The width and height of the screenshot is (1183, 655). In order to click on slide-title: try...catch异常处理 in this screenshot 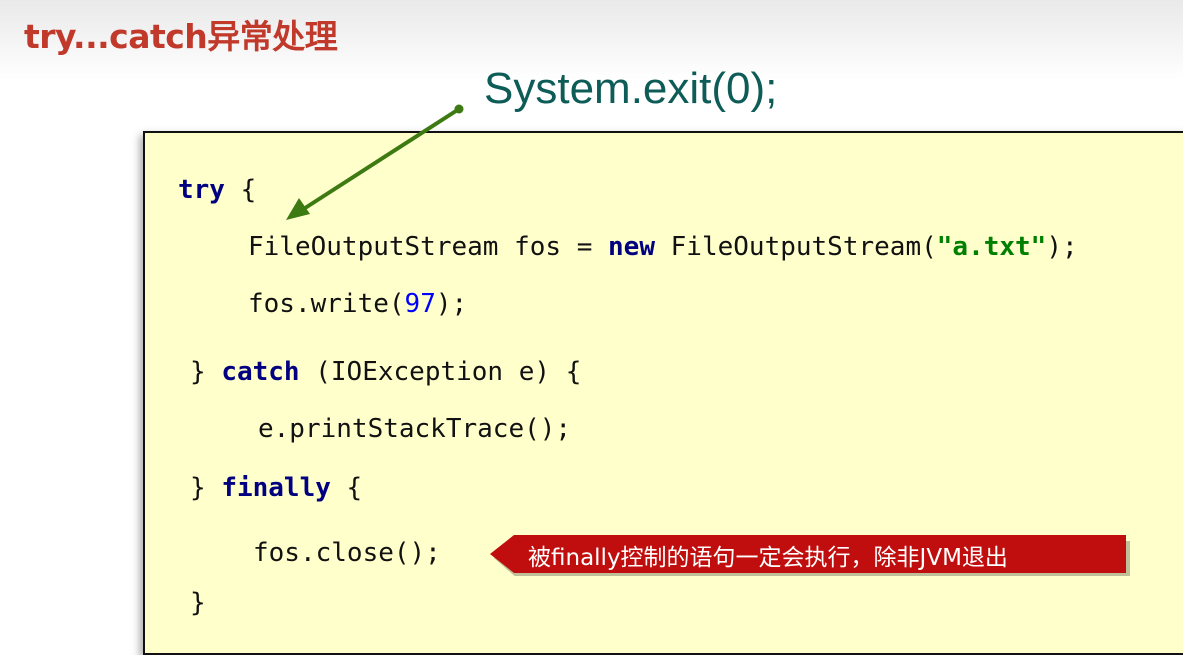, I will do `click(181, 36)`.